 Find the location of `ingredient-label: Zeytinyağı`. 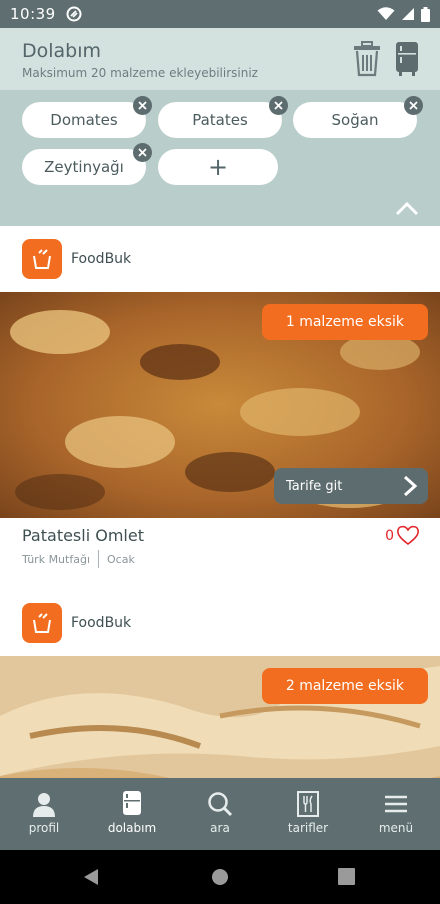

ingredient-label: Zeytinyağı is located at coordinates (84, 167).